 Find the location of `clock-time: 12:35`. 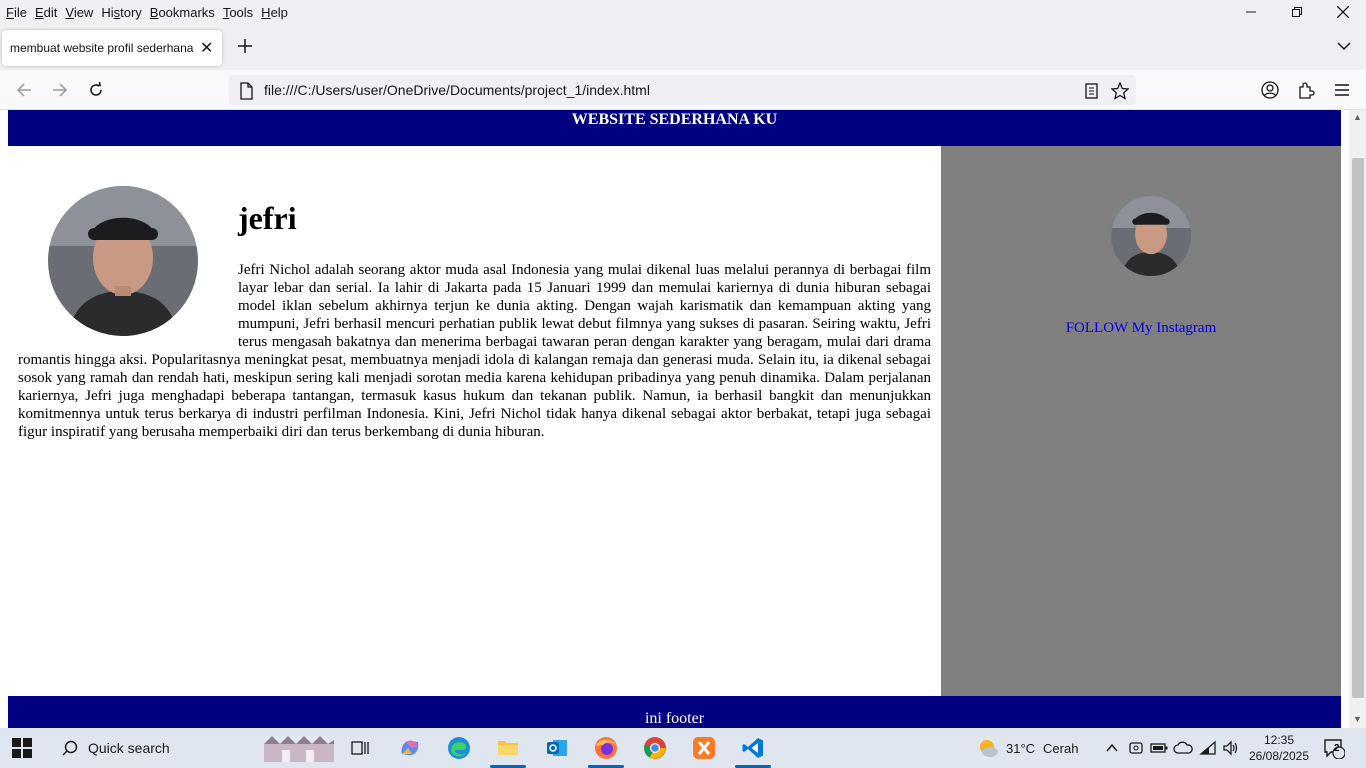

clock-time: 12:35 is located at coordinates (1279, 740).